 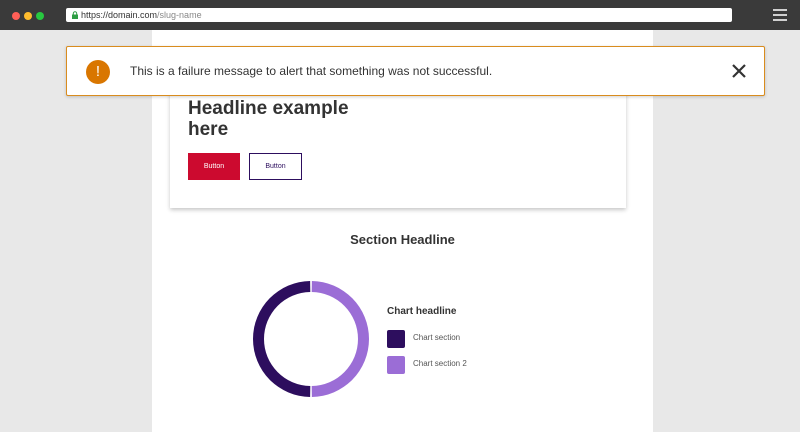 What do you see at coordinates (98, 72) in the screenshot?
I see `exclamation-icon: !` at bounding box center [98, 72].